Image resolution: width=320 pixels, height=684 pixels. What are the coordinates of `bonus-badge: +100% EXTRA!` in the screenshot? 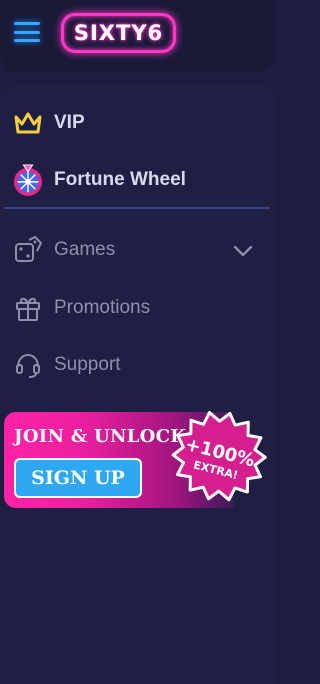 It's located at (219, 456).